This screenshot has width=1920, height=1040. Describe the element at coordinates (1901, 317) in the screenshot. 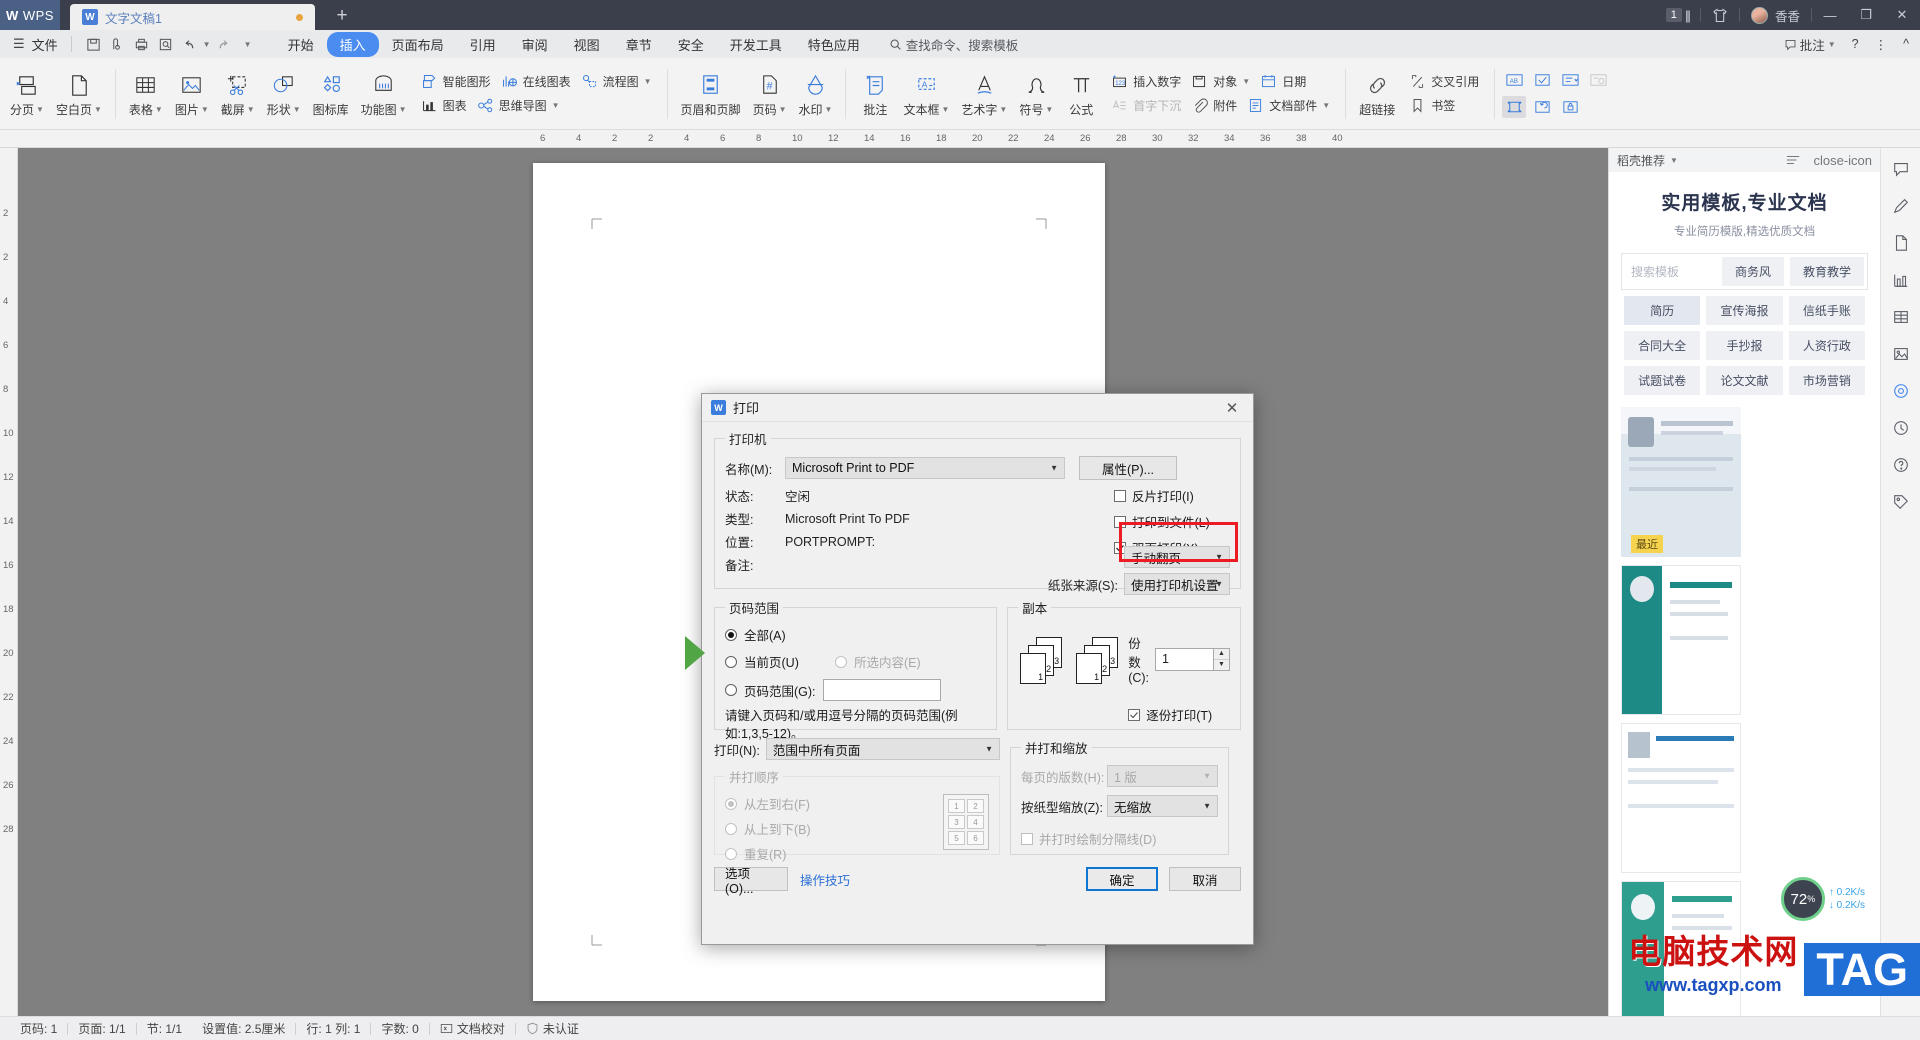

I see `table-panel-icon` at that location.